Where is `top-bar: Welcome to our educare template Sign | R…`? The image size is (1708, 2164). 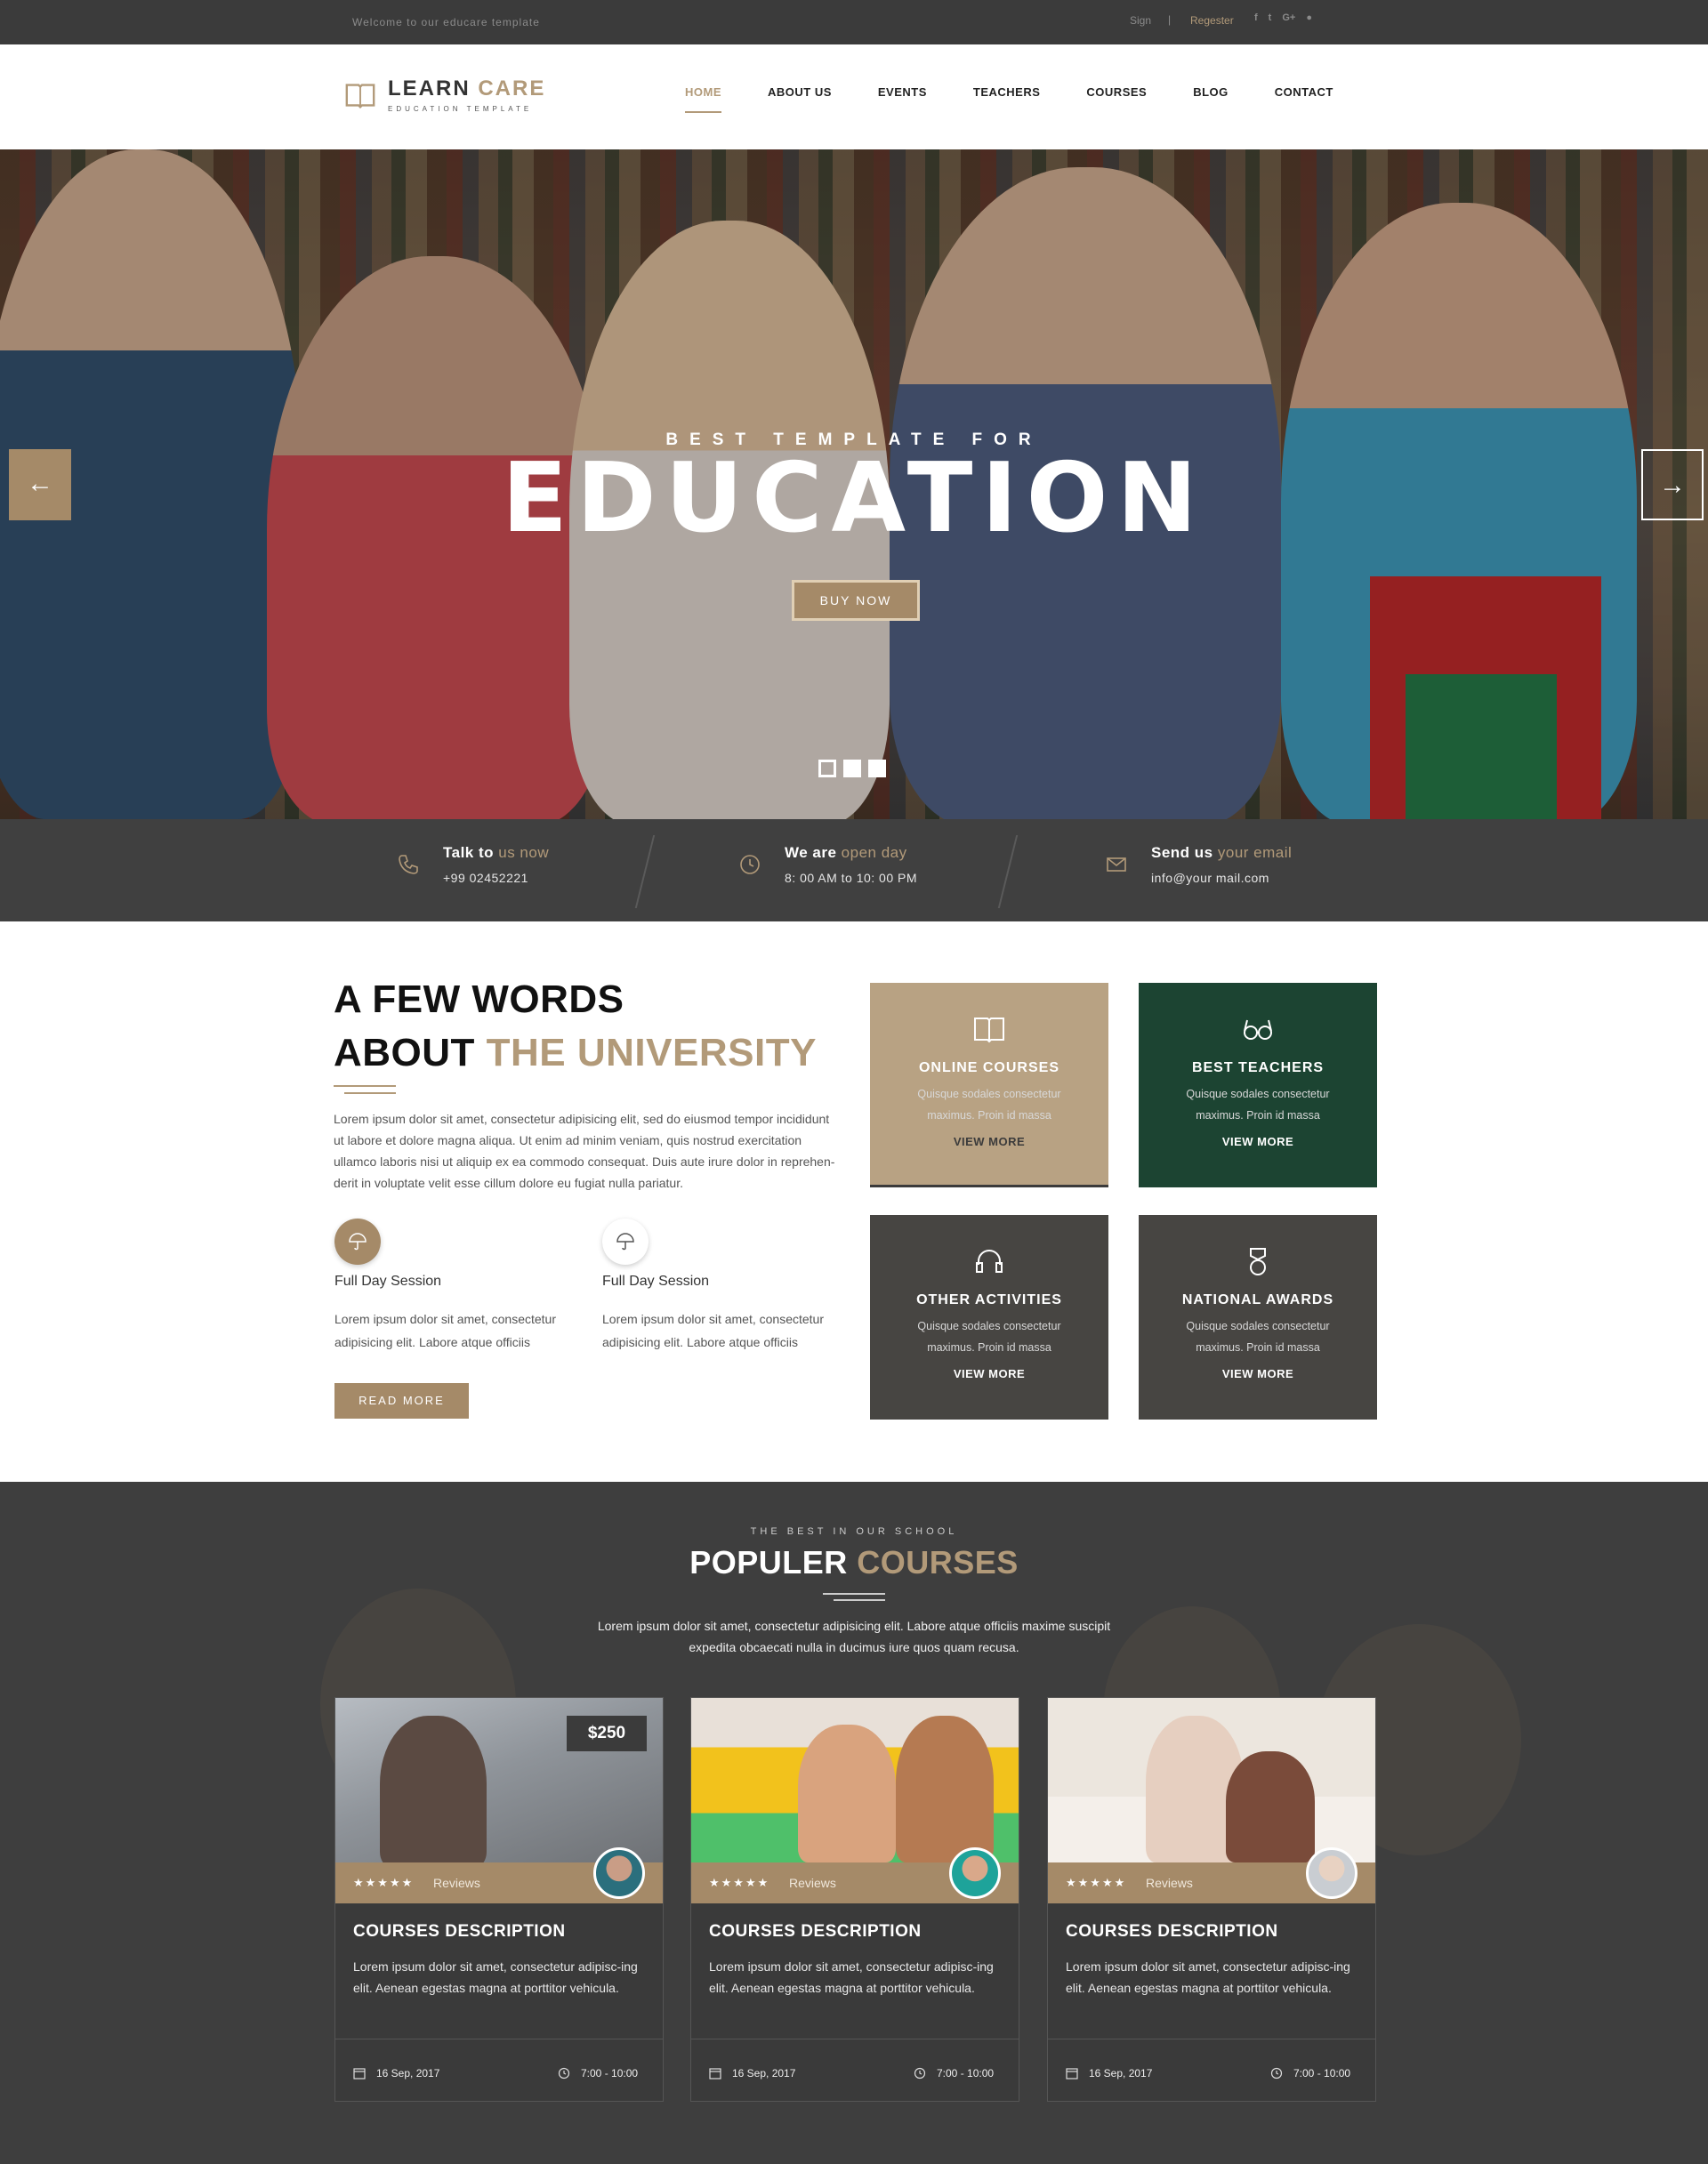 top-bar: Welcome to our educare template Sign | R… is located at coordinates (854, 22).